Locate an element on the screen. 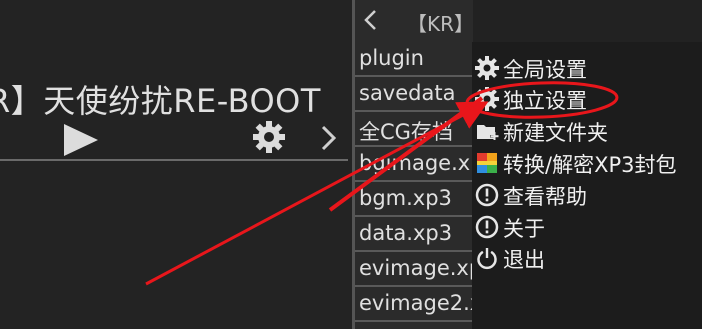  new-folder-icon is located at coordinates (488, 132).